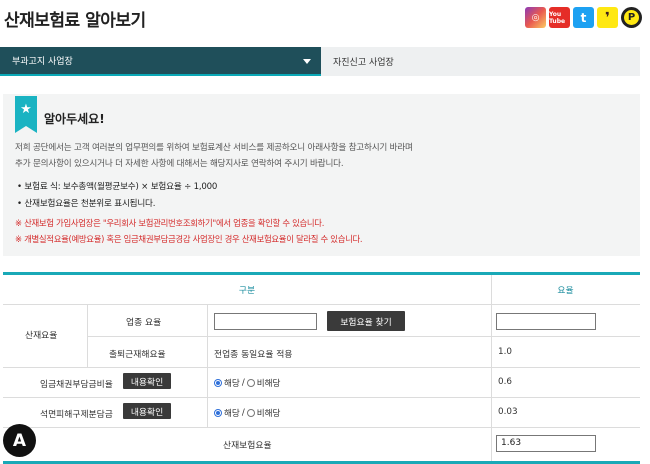 This screenshot has width=650, height=464. I want to click on commute-rate-desc: 전업종 동일요율 적용, so click(253, 355).